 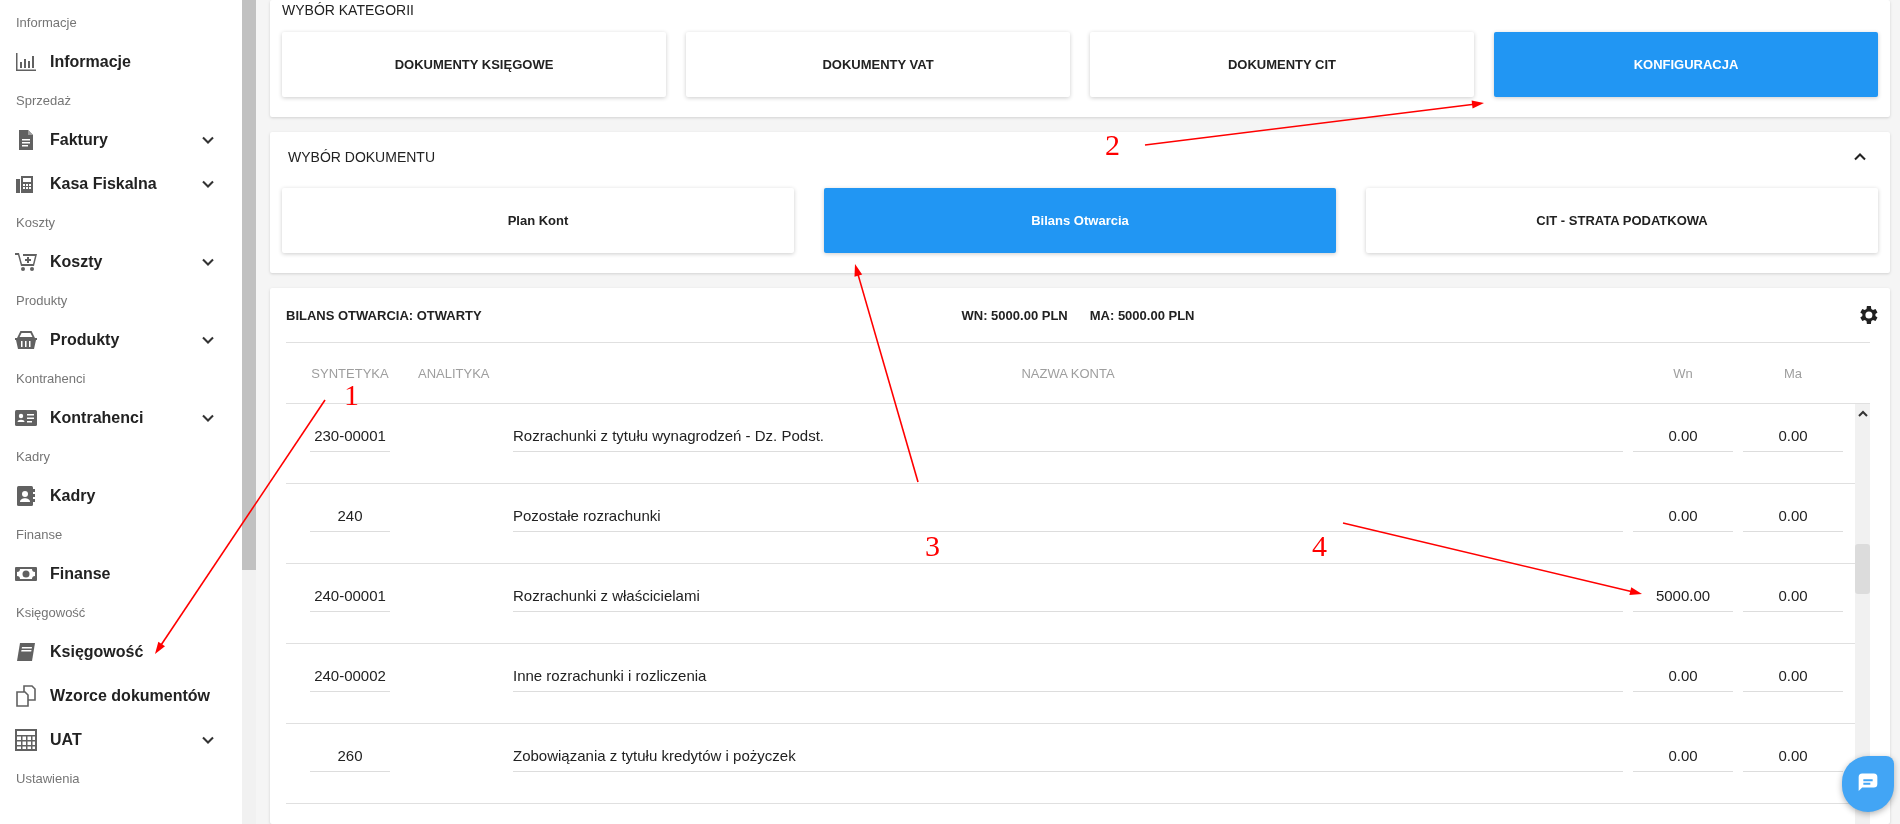 What do you see at coordinates (1068, 436) in the screenshot?
I see `account-name-field: Rozrachunki z tytułu wynagrodzeń - Dz. Podst.` at bounding box center [1068, 436].